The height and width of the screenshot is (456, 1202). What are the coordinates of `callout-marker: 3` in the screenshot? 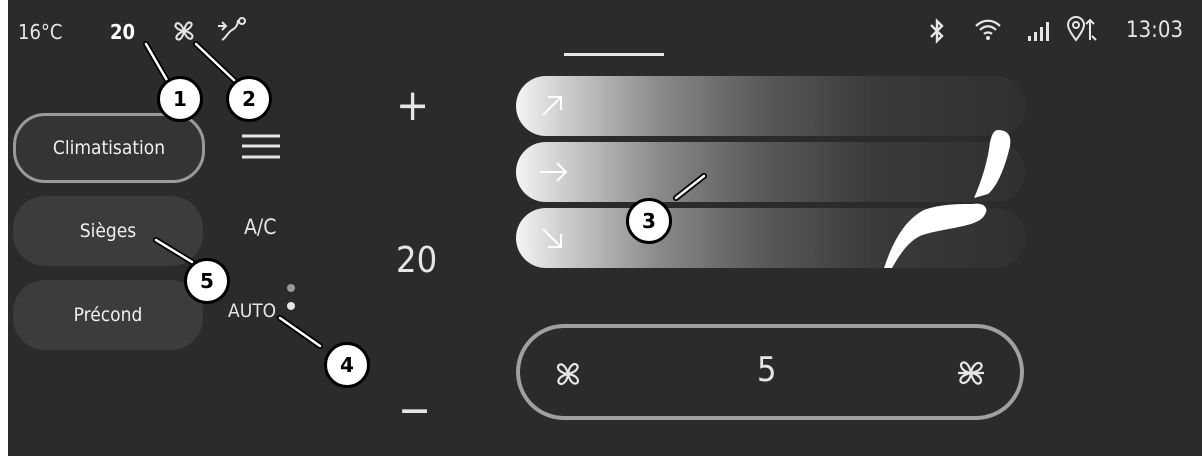 It's located at (649, 221).